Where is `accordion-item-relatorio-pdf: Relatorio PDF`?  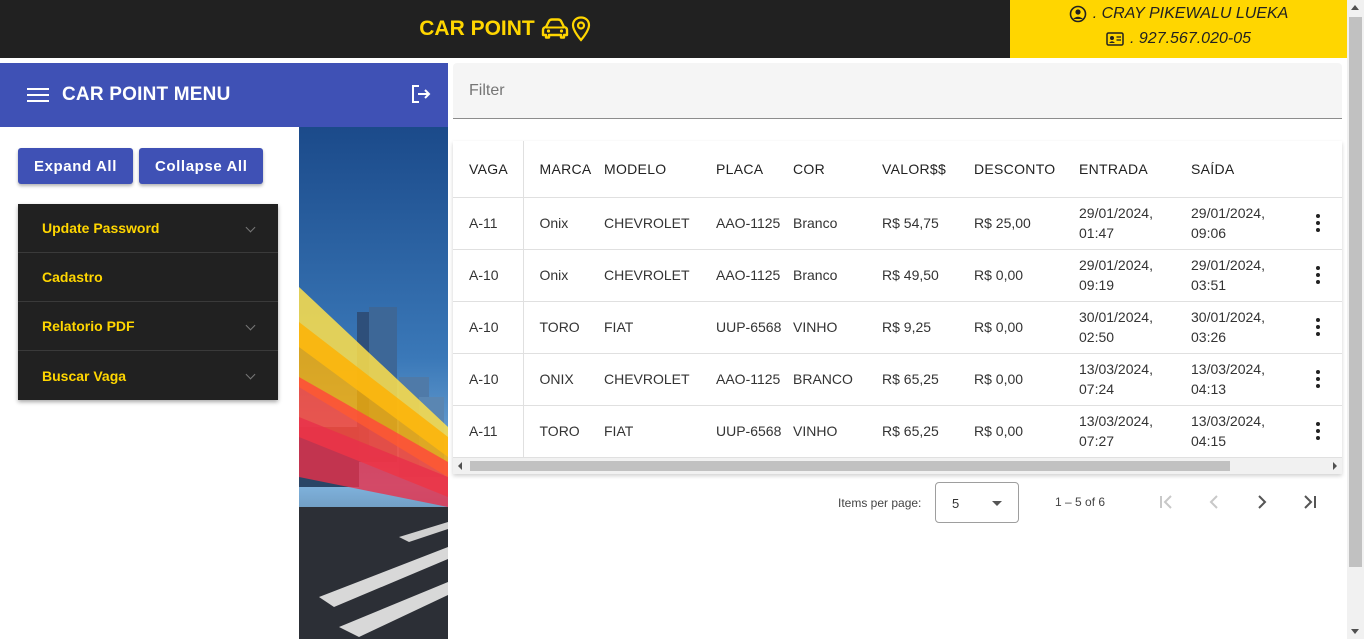
accordion-item-relatorio-pdf: Relatorio PDF is located at coordinates (148, 326).